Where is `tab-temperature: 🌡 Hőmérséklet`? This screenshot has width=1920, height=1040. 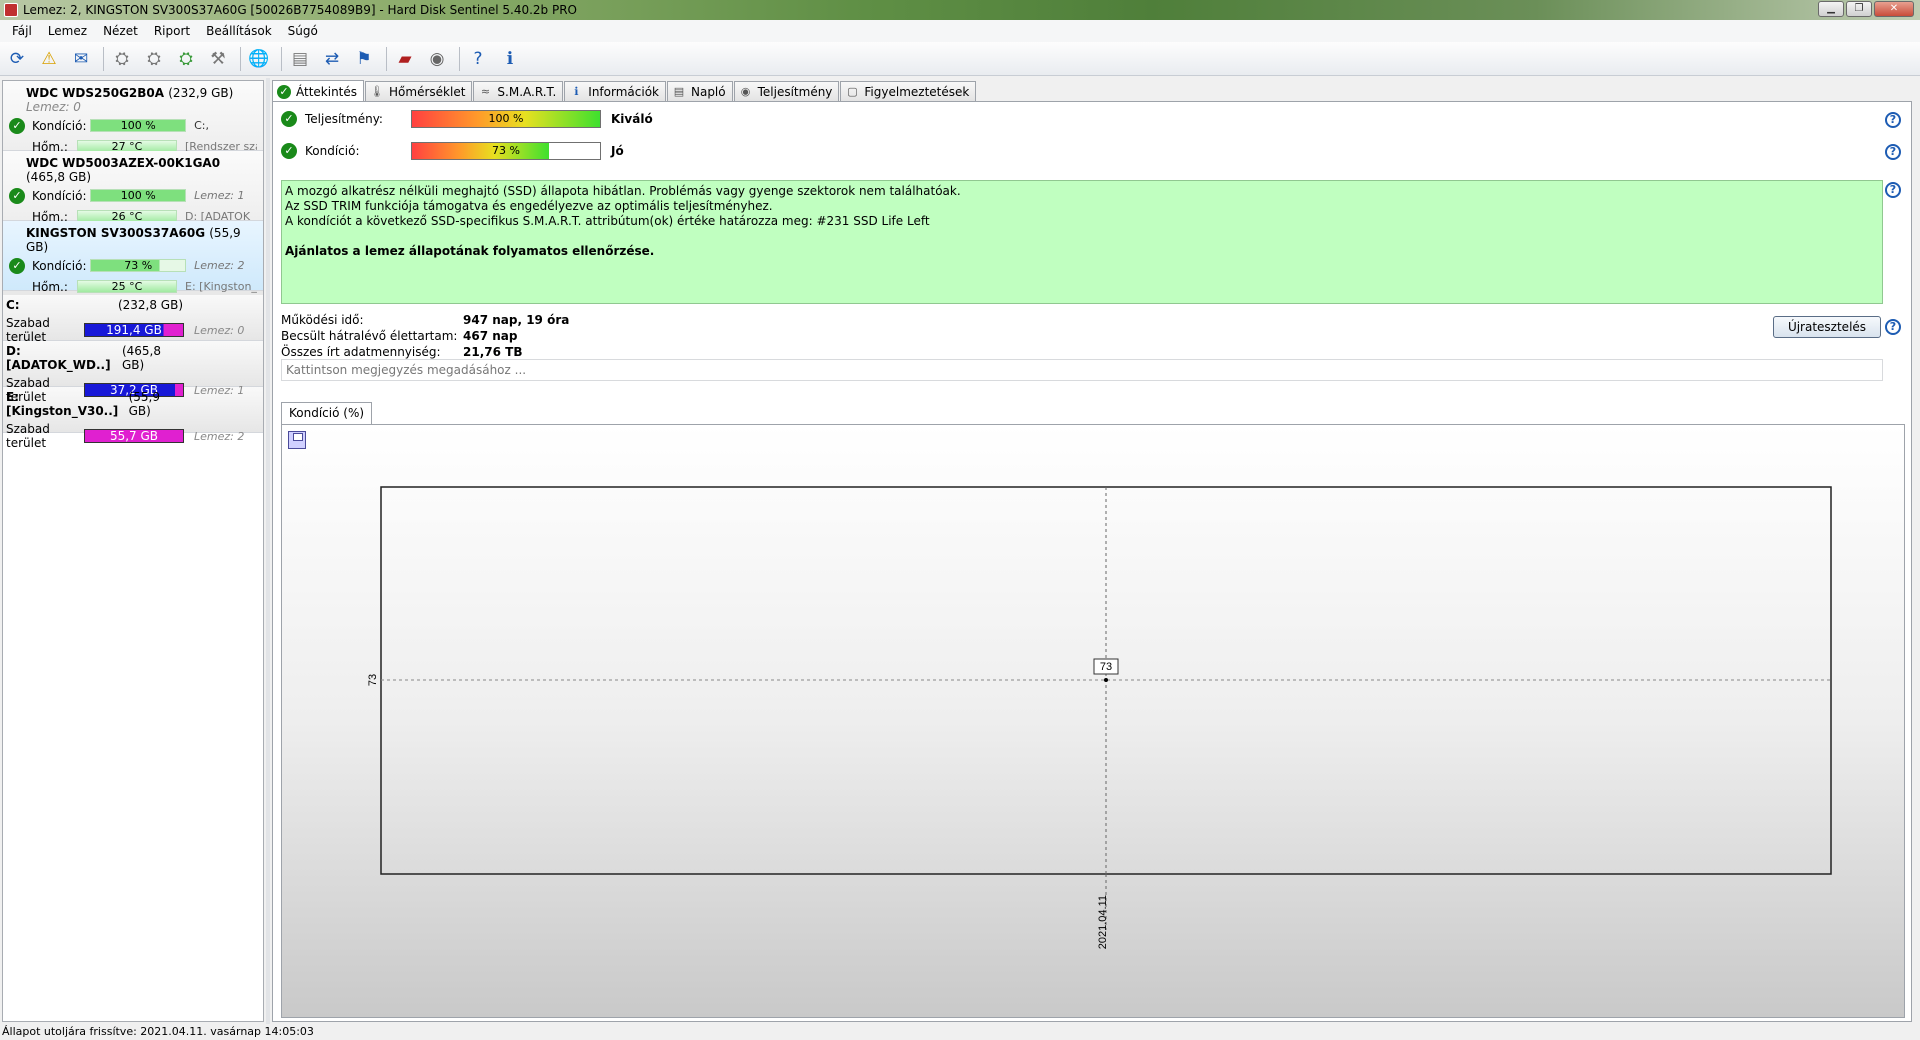
tab-temperature: 🌡 Hőmérséklet is located at coordinates (419, 91).